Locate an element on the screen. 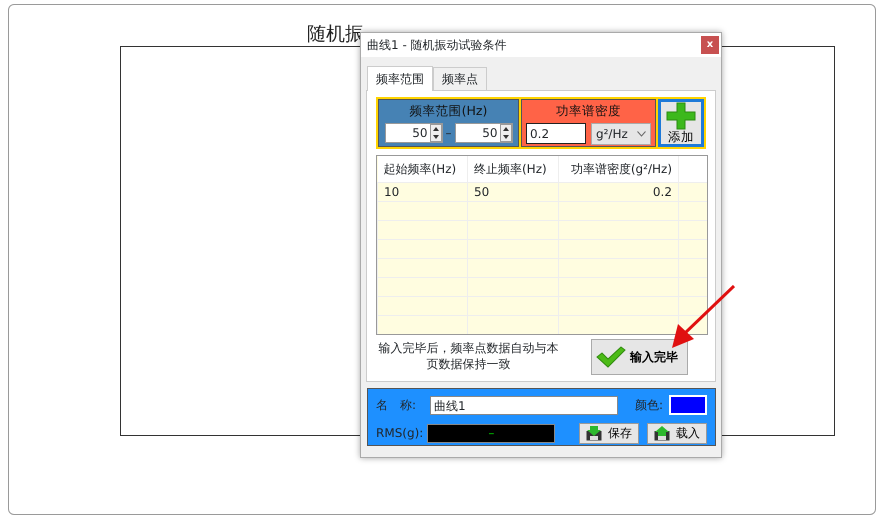 This screenshot has height=523, width=884. psd-label: 功率谱密度 is located at coordinates (588, 111).